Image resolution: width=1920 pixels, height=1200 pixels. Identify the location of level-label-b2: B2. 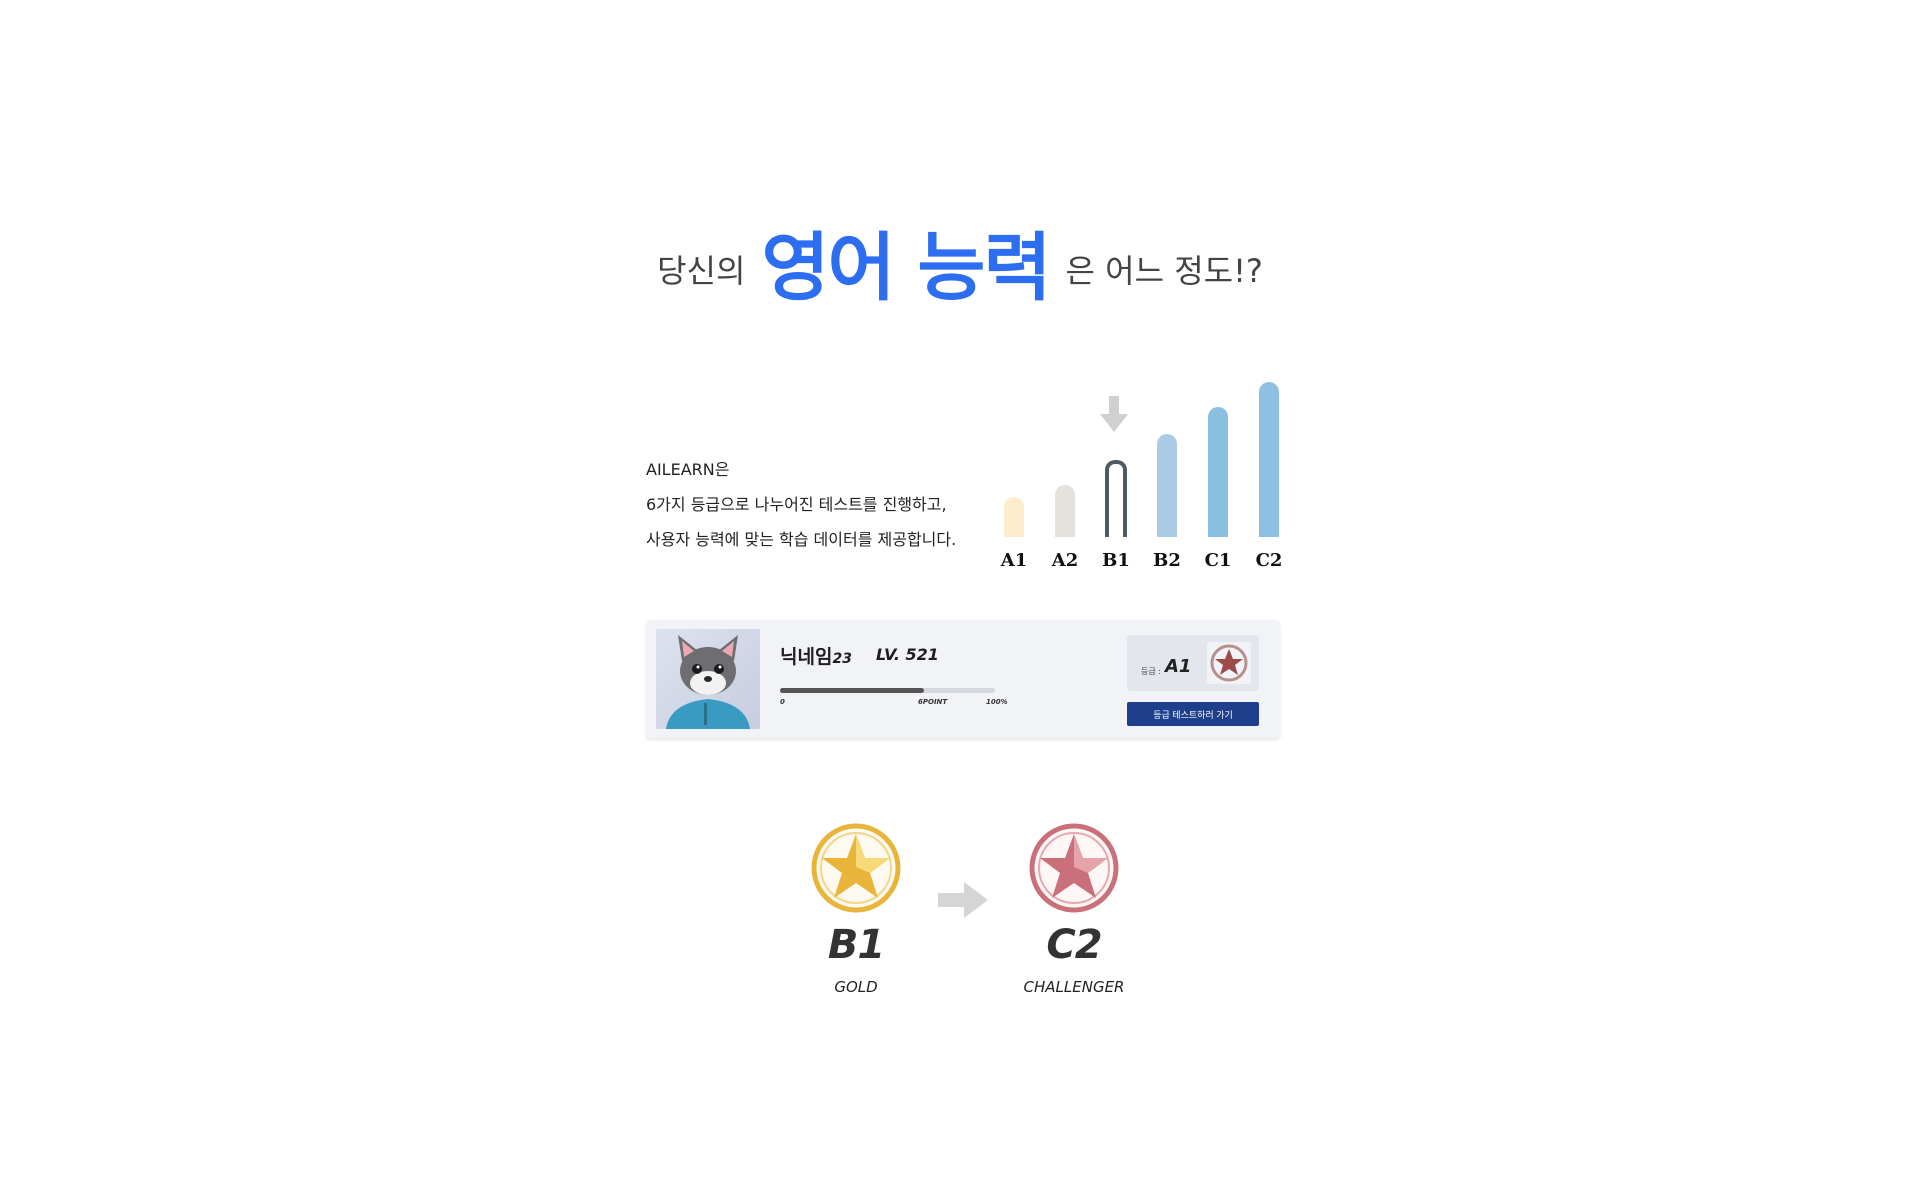
(1167, 560).